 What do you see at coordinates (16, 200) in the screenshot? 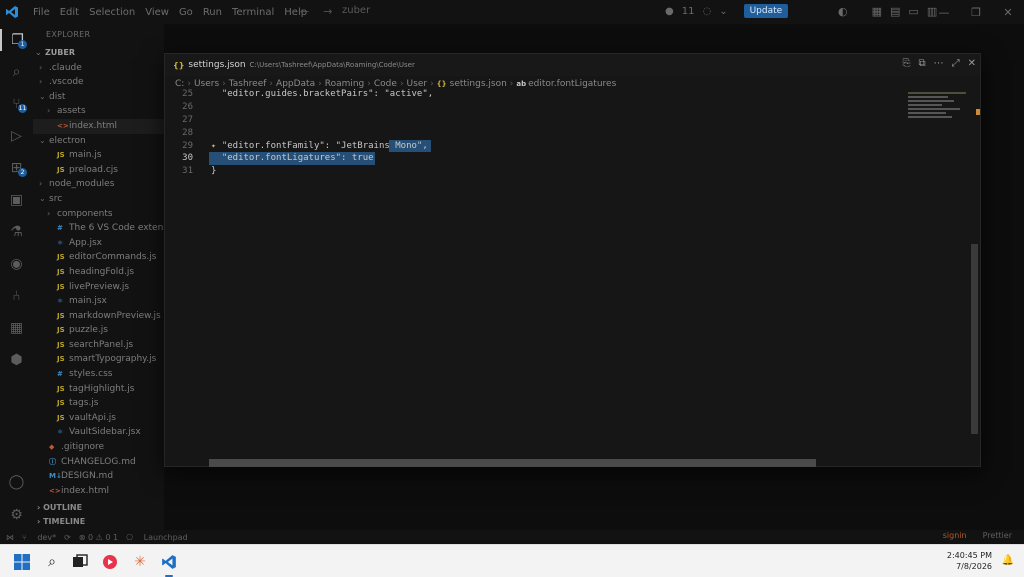
I see `remote-explorer-icon: ▣` at bounding box center [16, 200].